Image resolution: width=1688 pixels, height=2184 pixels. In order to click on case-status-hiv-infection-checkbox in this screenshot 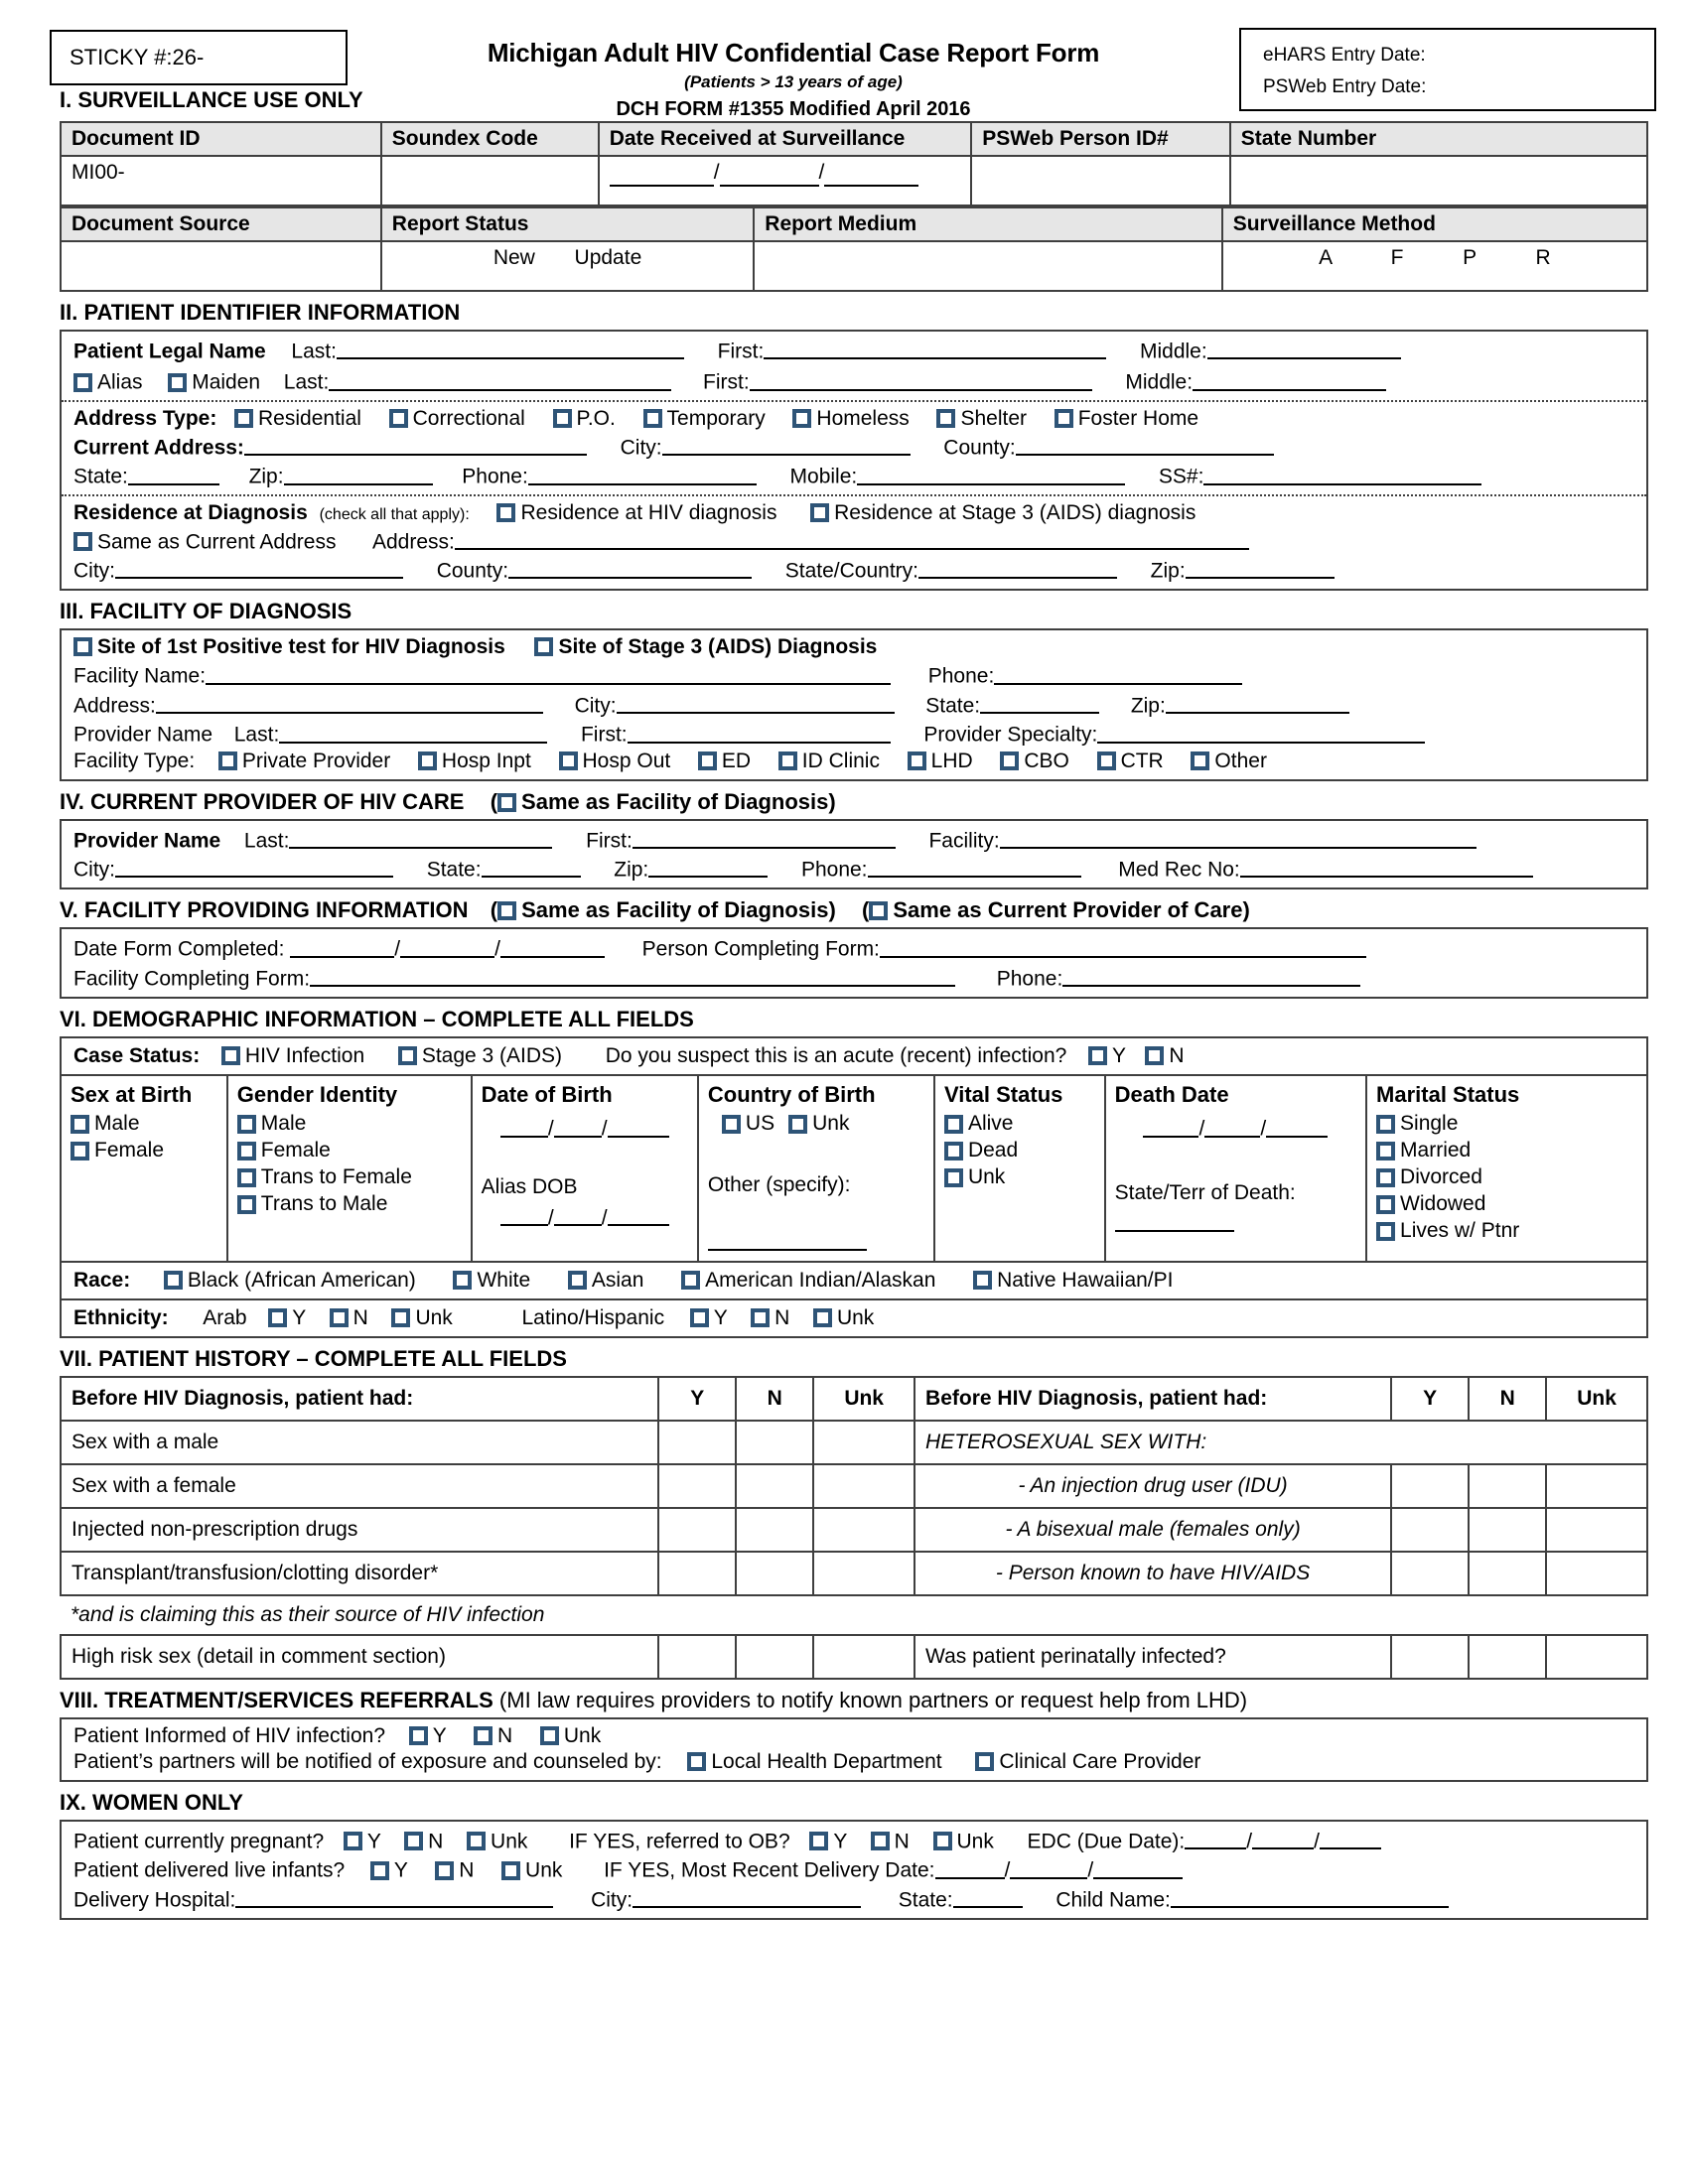, I will do `click(230, 1056)`.